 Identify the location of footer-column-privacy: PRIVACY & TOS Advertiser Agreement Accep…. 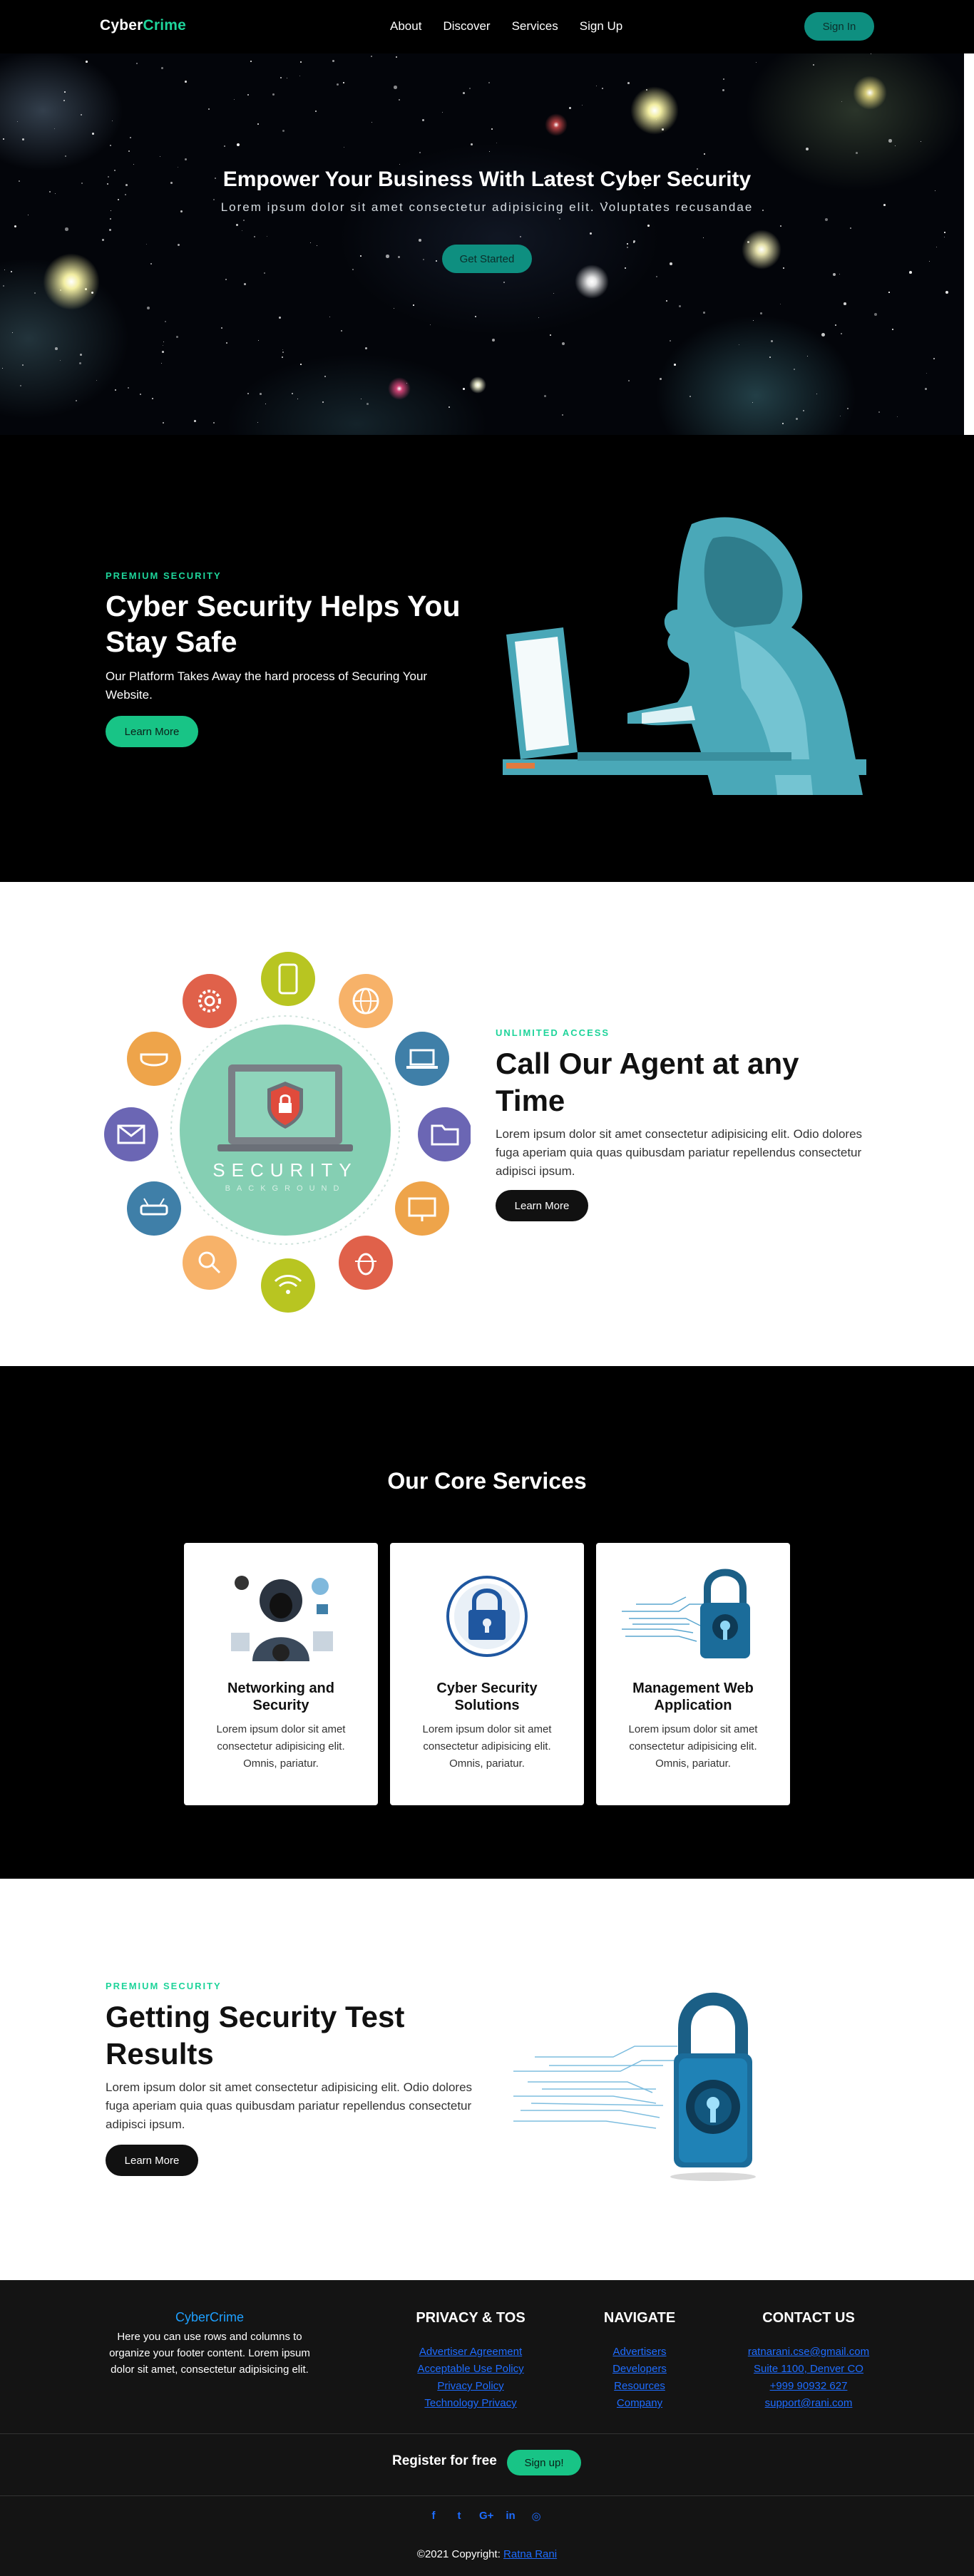
(470, 2361).